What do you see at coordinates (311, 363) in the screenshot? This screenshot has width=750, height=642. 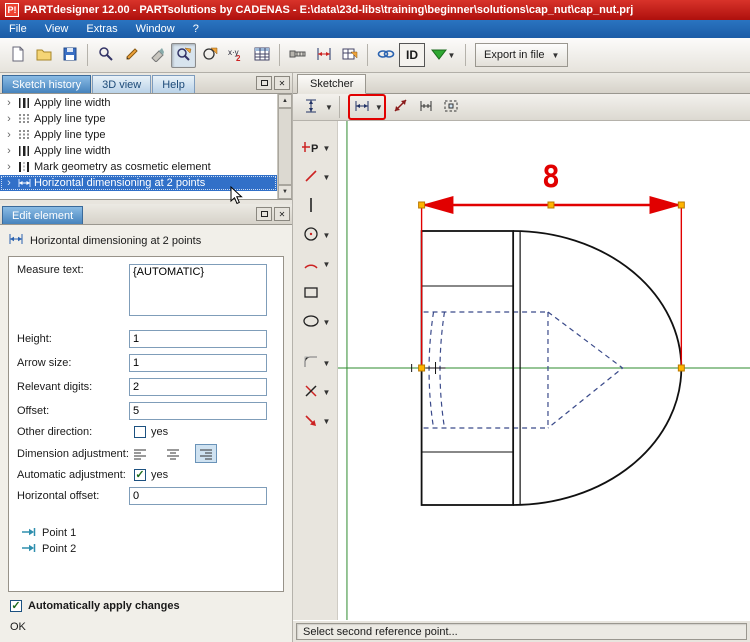 I see `fillet-tool-button` at bounding box center [311, 363].